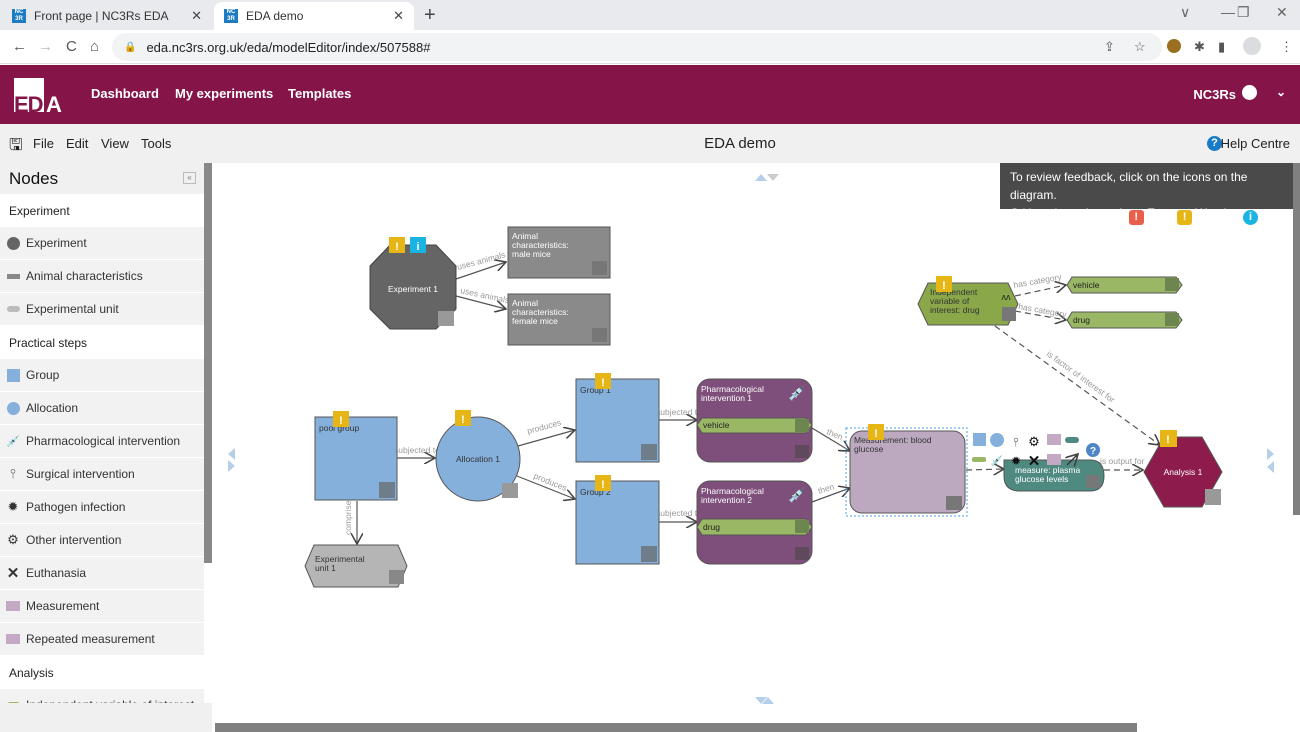  Describe the element at coordinates (830, 492) in the screenshot. I see `edge-pharm2-then-measurement: then` at that location.